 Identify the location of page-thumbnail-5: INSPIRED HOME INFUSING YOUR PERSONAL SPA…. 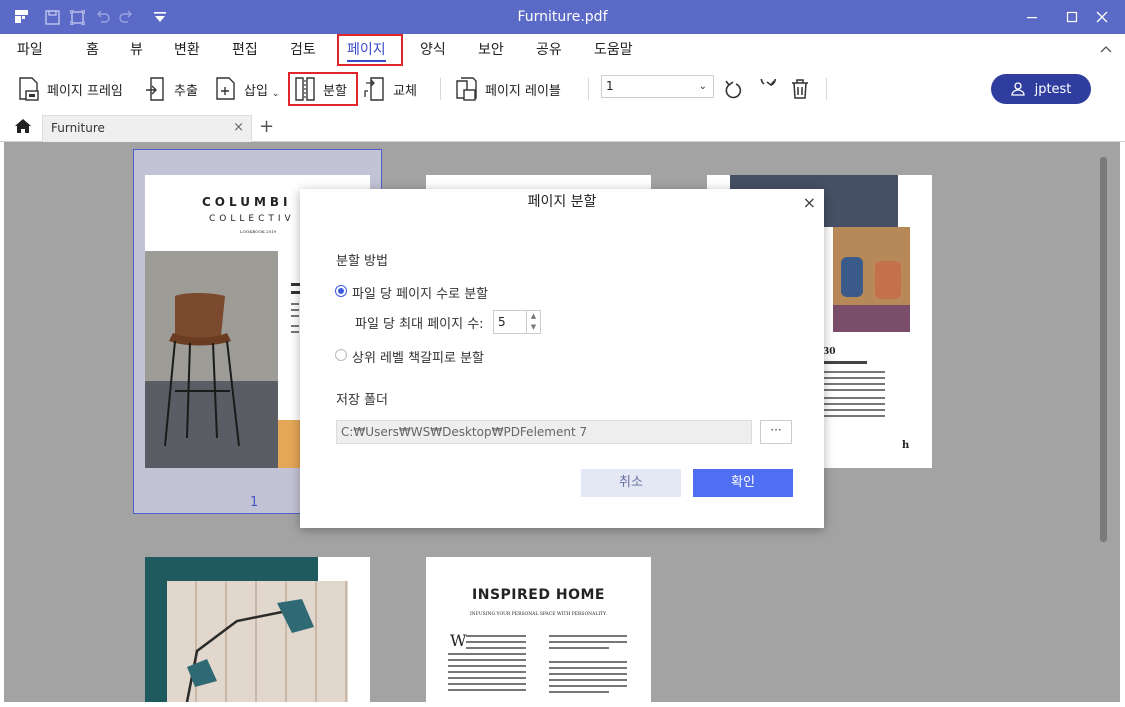
(538, 629).